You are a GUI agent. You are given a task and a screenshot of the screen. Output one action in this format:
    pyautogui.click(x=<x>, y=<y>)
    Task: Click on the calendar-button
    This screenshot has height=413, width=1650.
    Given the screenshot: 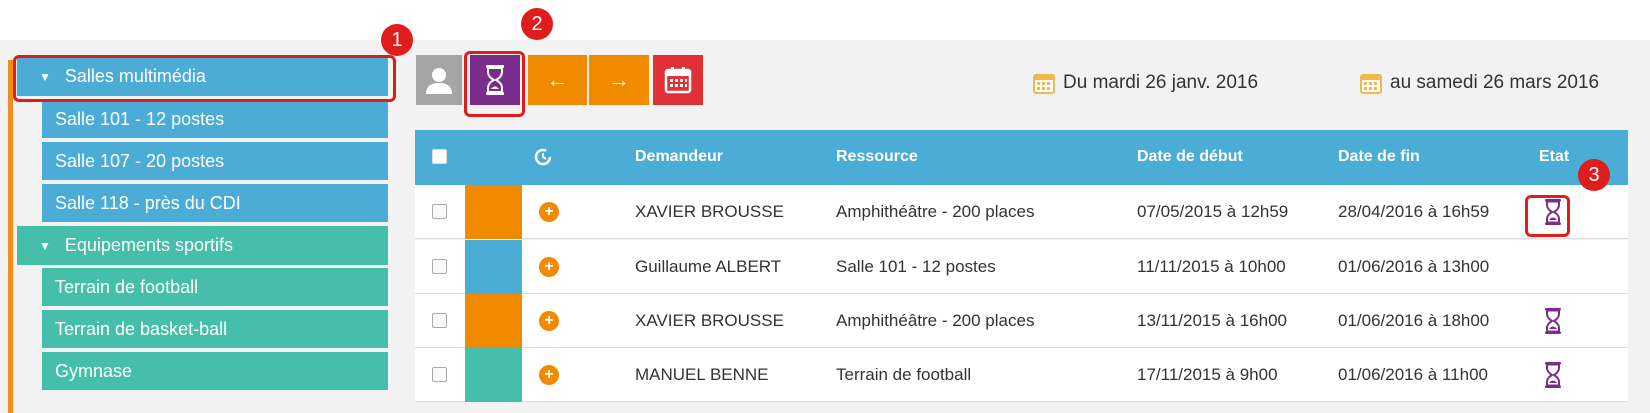 What is the action you would take?
    pyautogui.click(x=678, y=80)
    